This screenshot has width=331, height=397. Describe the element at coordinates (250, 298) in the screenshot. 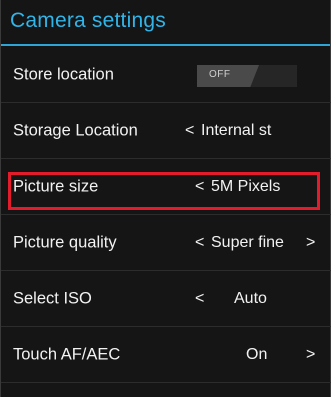

I see `setting-value: Auto` at that location.